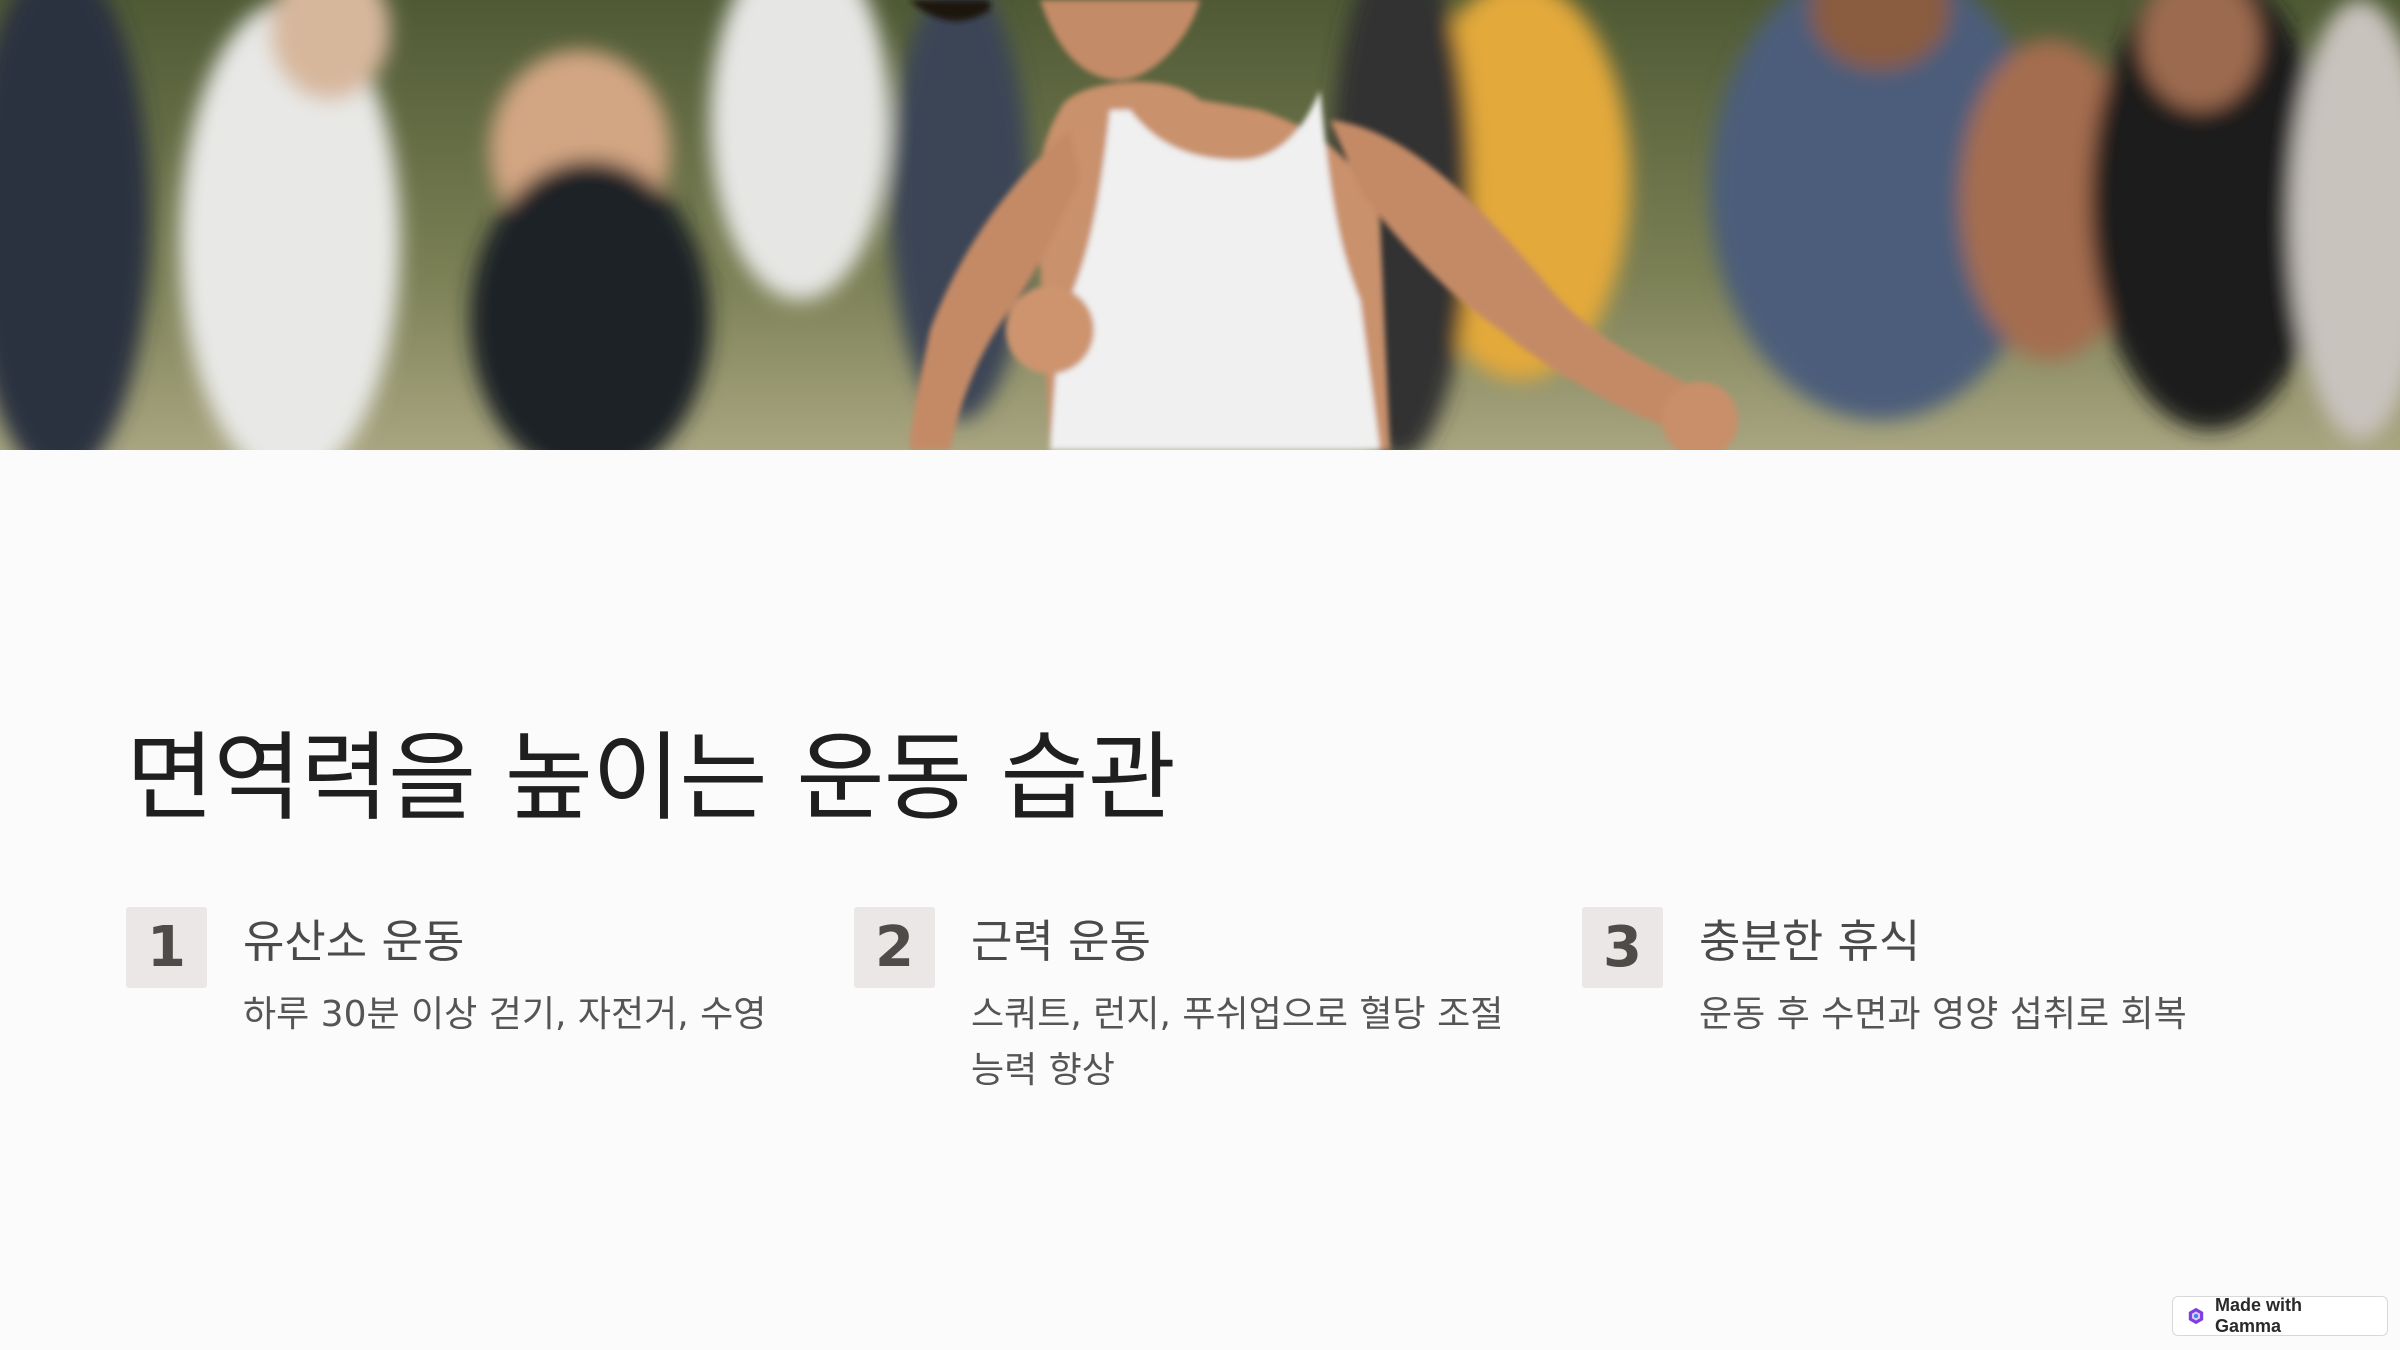 The height and width of the screenshot is (1350, 2400). What do you see at coordinates (894, 947) in the screenshot?
I see `step-number: 2` at bounding box center [894, 947].